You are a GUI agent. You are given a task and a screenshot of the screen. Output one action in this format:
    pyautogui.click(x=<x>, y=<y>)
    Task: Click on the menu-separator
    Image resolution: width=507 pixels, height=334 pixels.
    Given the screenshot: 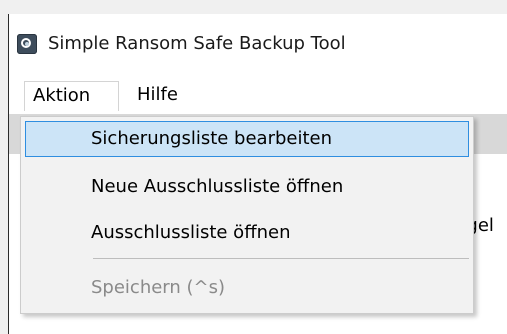 What is the action you would take?
    pyautogui.click(x=281, y=258)
    